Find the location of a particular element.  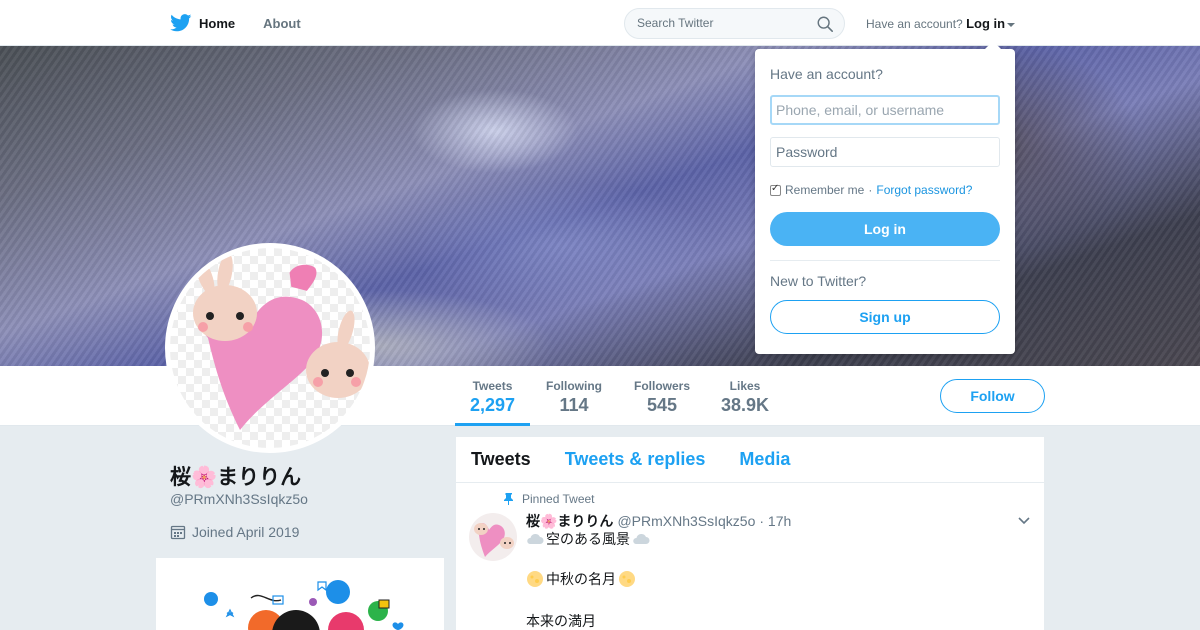

media-thumbnail-card is located at coordinates (300, 594).